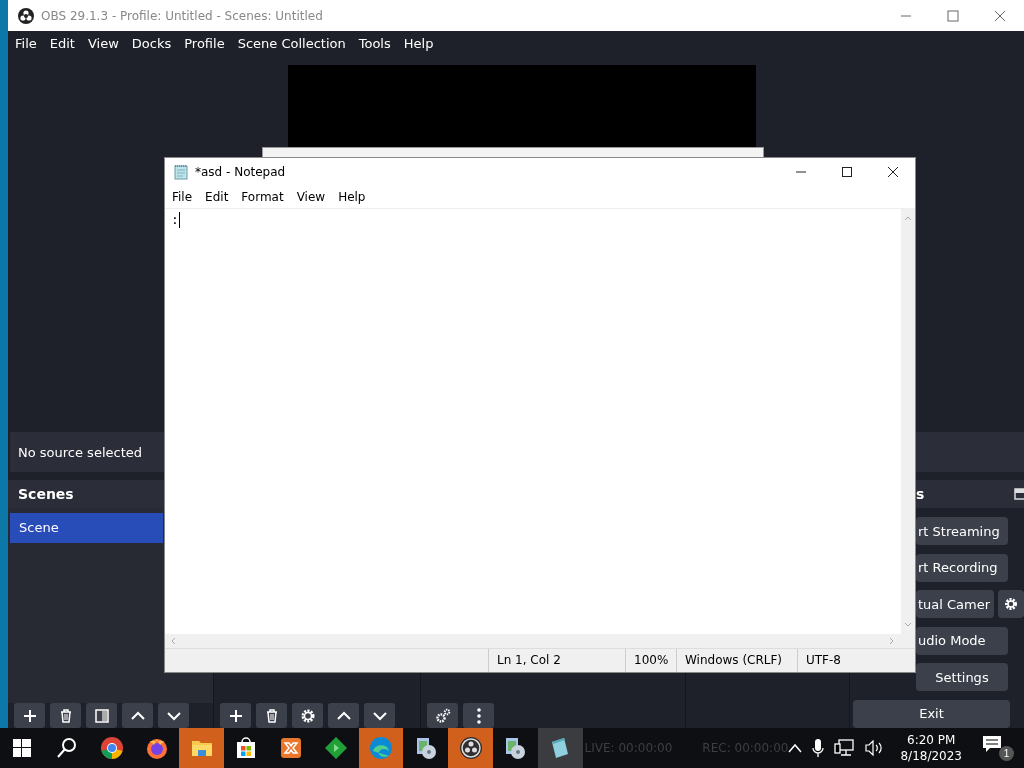 The image size is (1024, 768). I want to click on filter-icon, so click(101, 715).